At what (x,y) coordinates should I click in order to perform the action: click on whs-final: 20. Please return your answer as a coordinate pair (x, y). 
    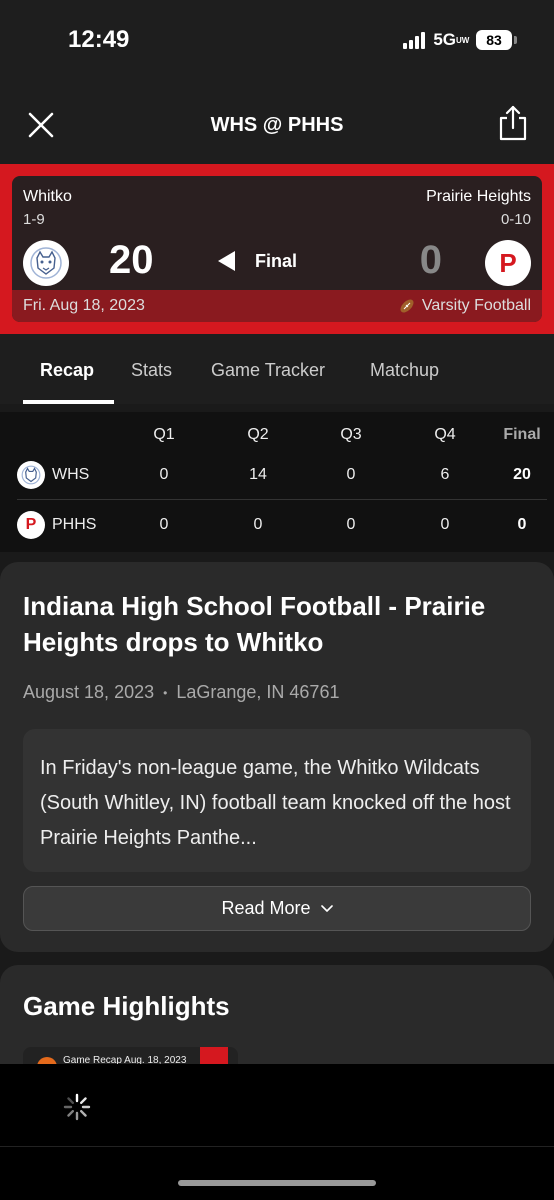
    Looking at the image, I should click on (522, 474).